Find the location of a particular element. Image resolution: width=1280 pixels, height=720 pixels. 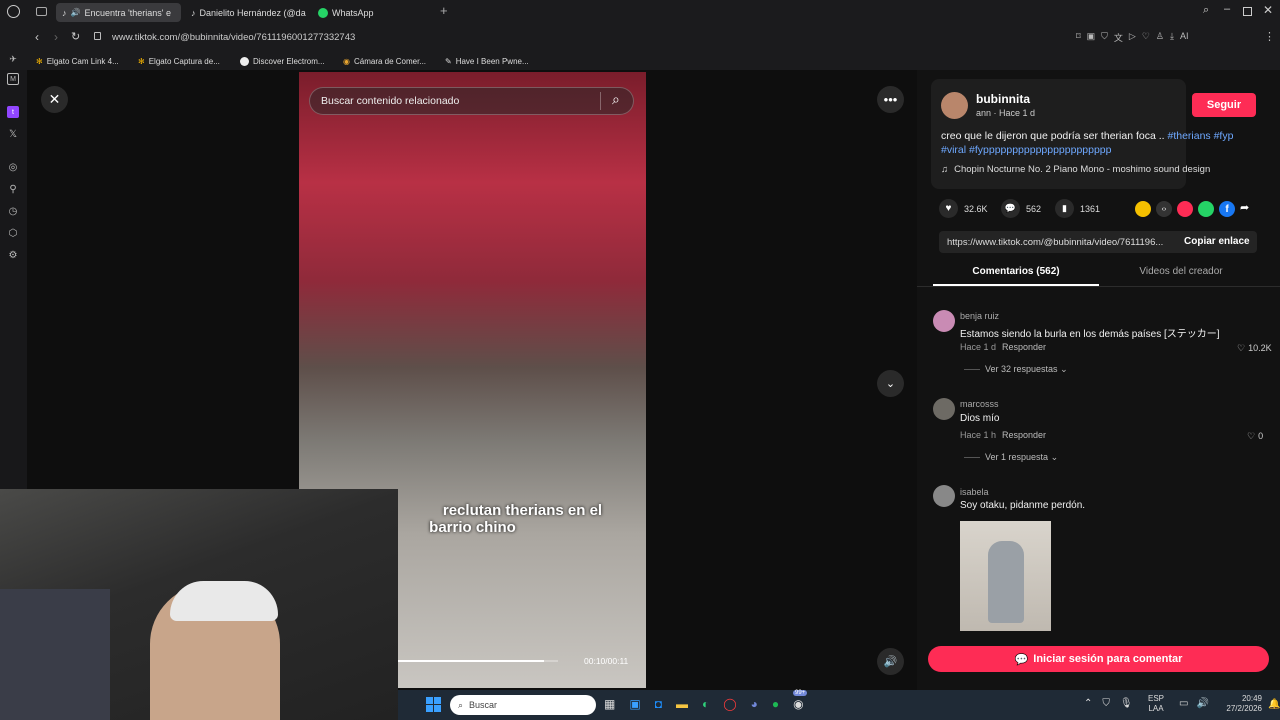

search-tabs-icon: ⌕ is located at coordinates (1206, 10).